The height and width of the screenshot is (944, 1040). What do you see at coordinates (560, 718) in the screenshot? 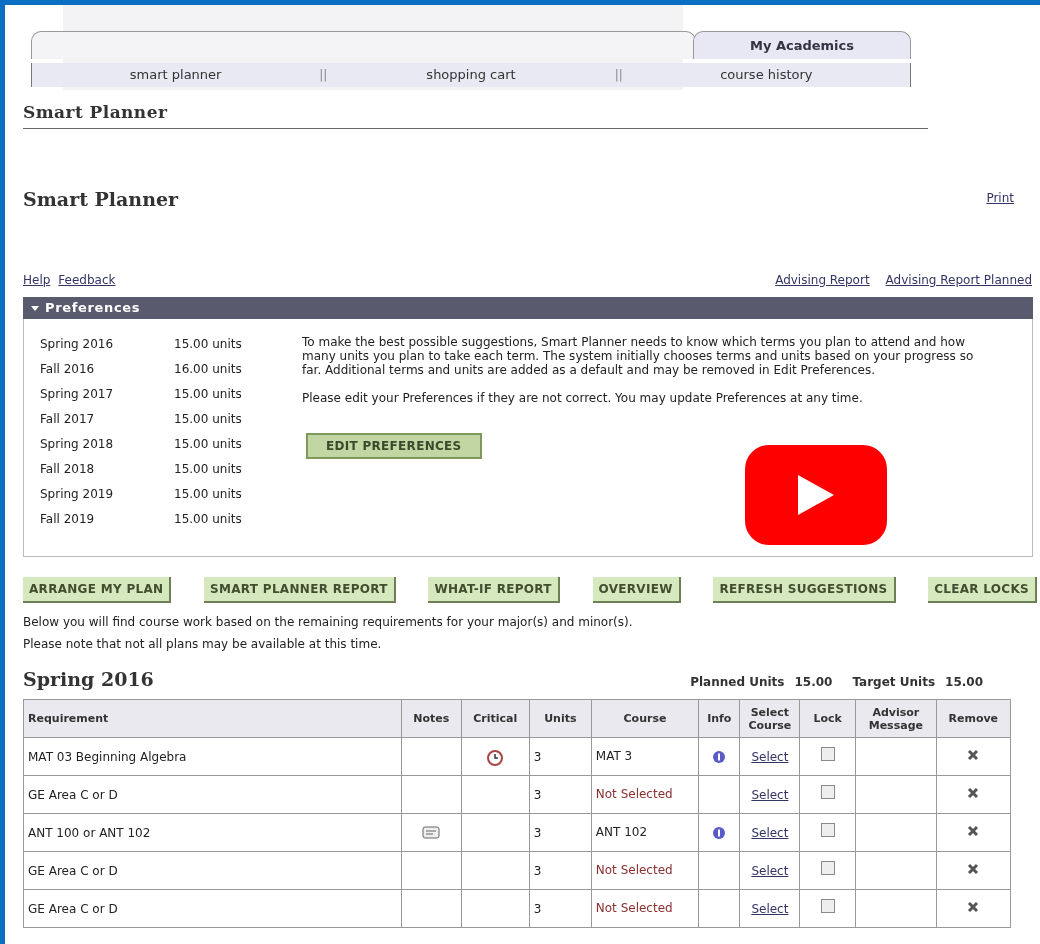
I see `column-header: Units` at bounding box center [560, 718].